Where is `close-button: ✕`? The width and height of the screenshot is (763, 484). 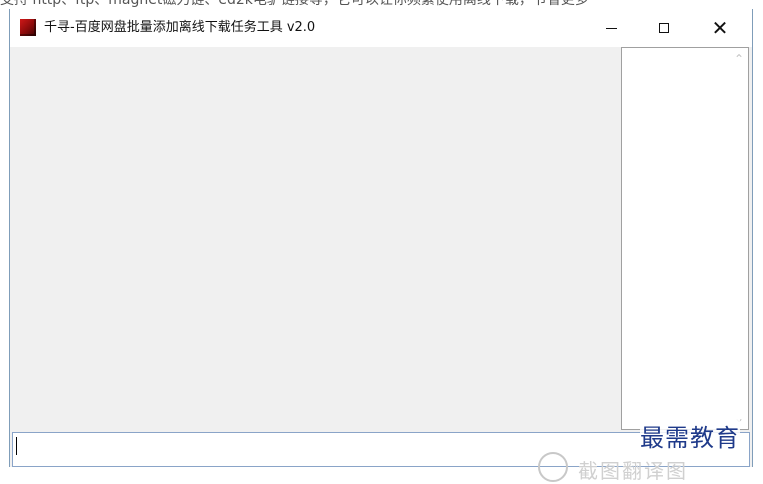 close-button: ✕ is located at coordinates (720, 28).